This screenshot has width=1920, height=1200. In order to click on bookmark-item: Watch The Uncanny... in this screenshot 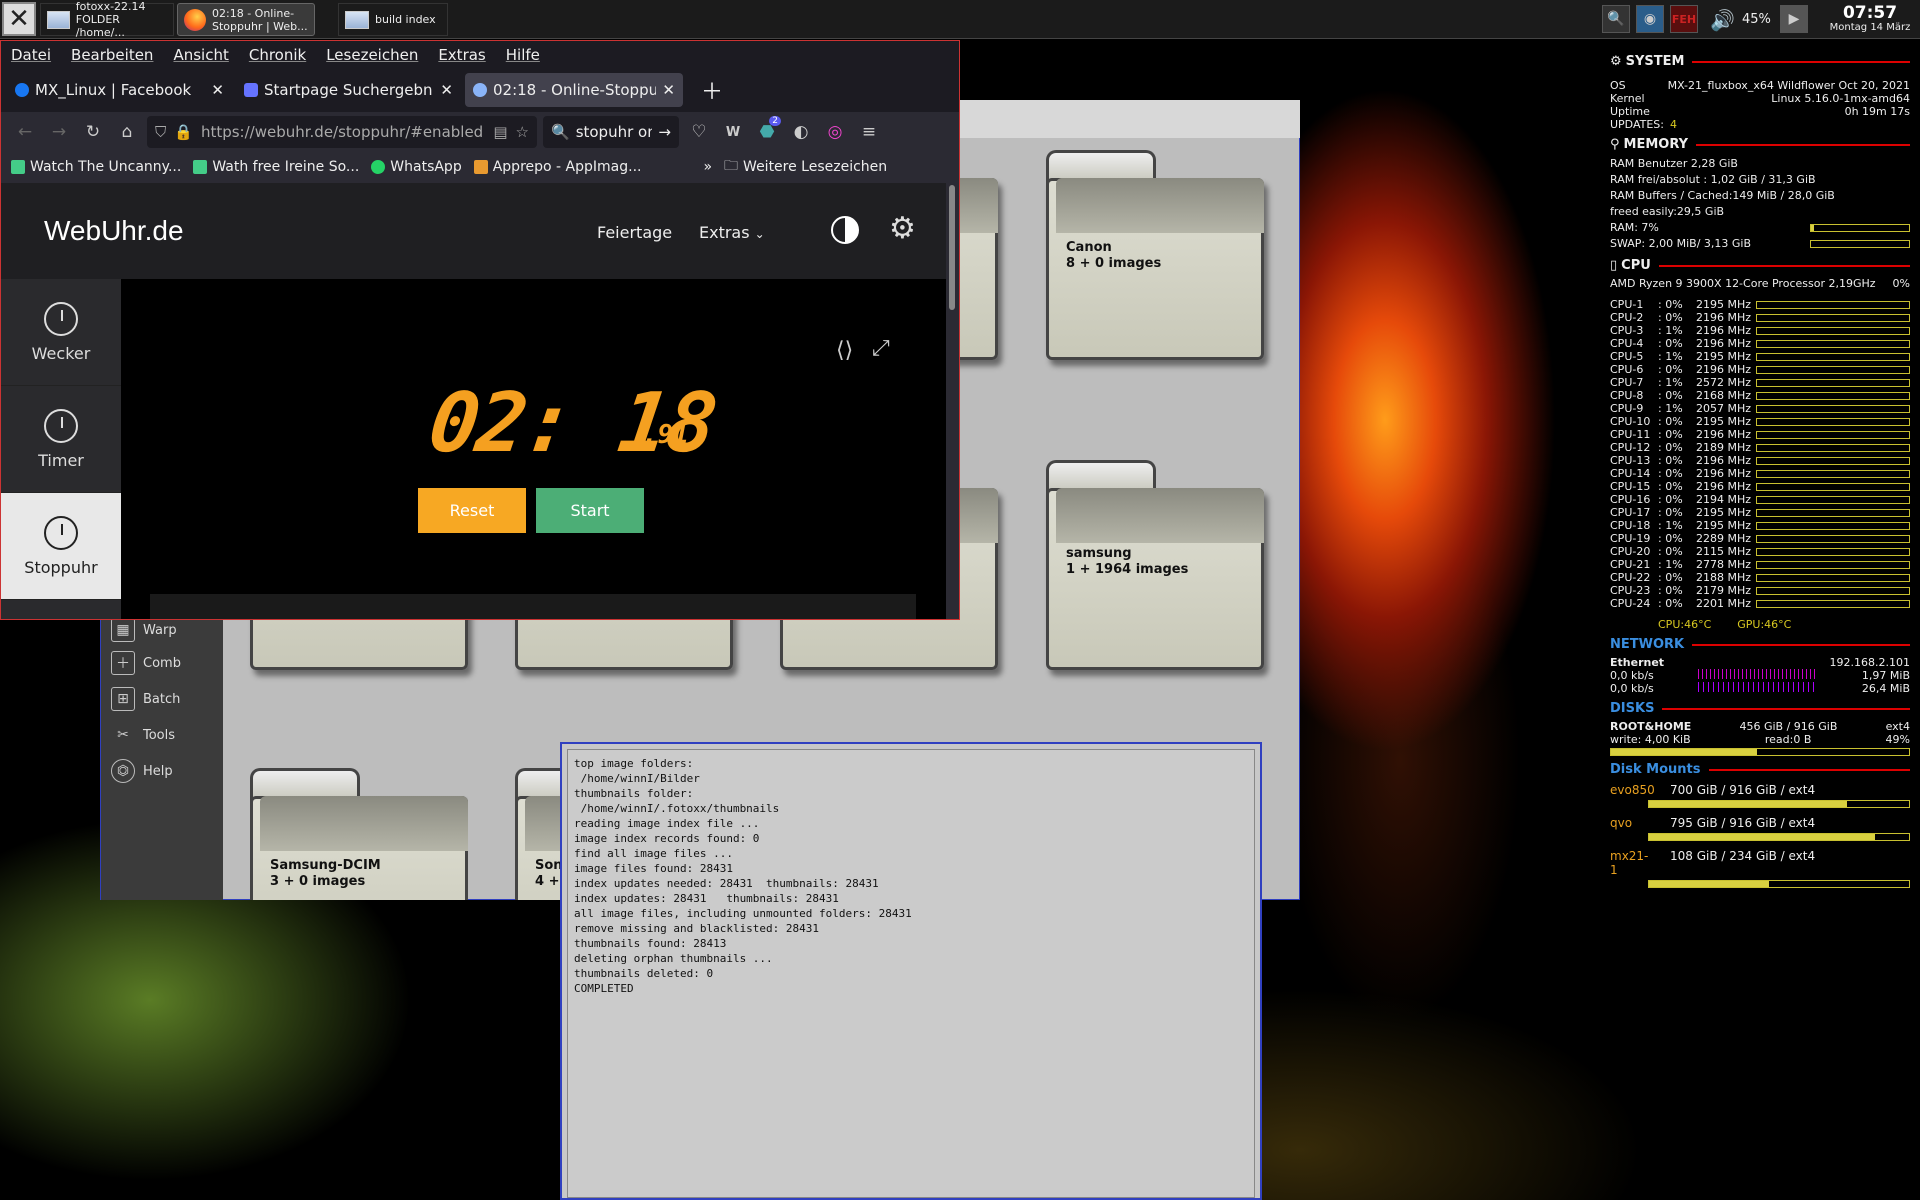, I will do `click(96, 167)`.